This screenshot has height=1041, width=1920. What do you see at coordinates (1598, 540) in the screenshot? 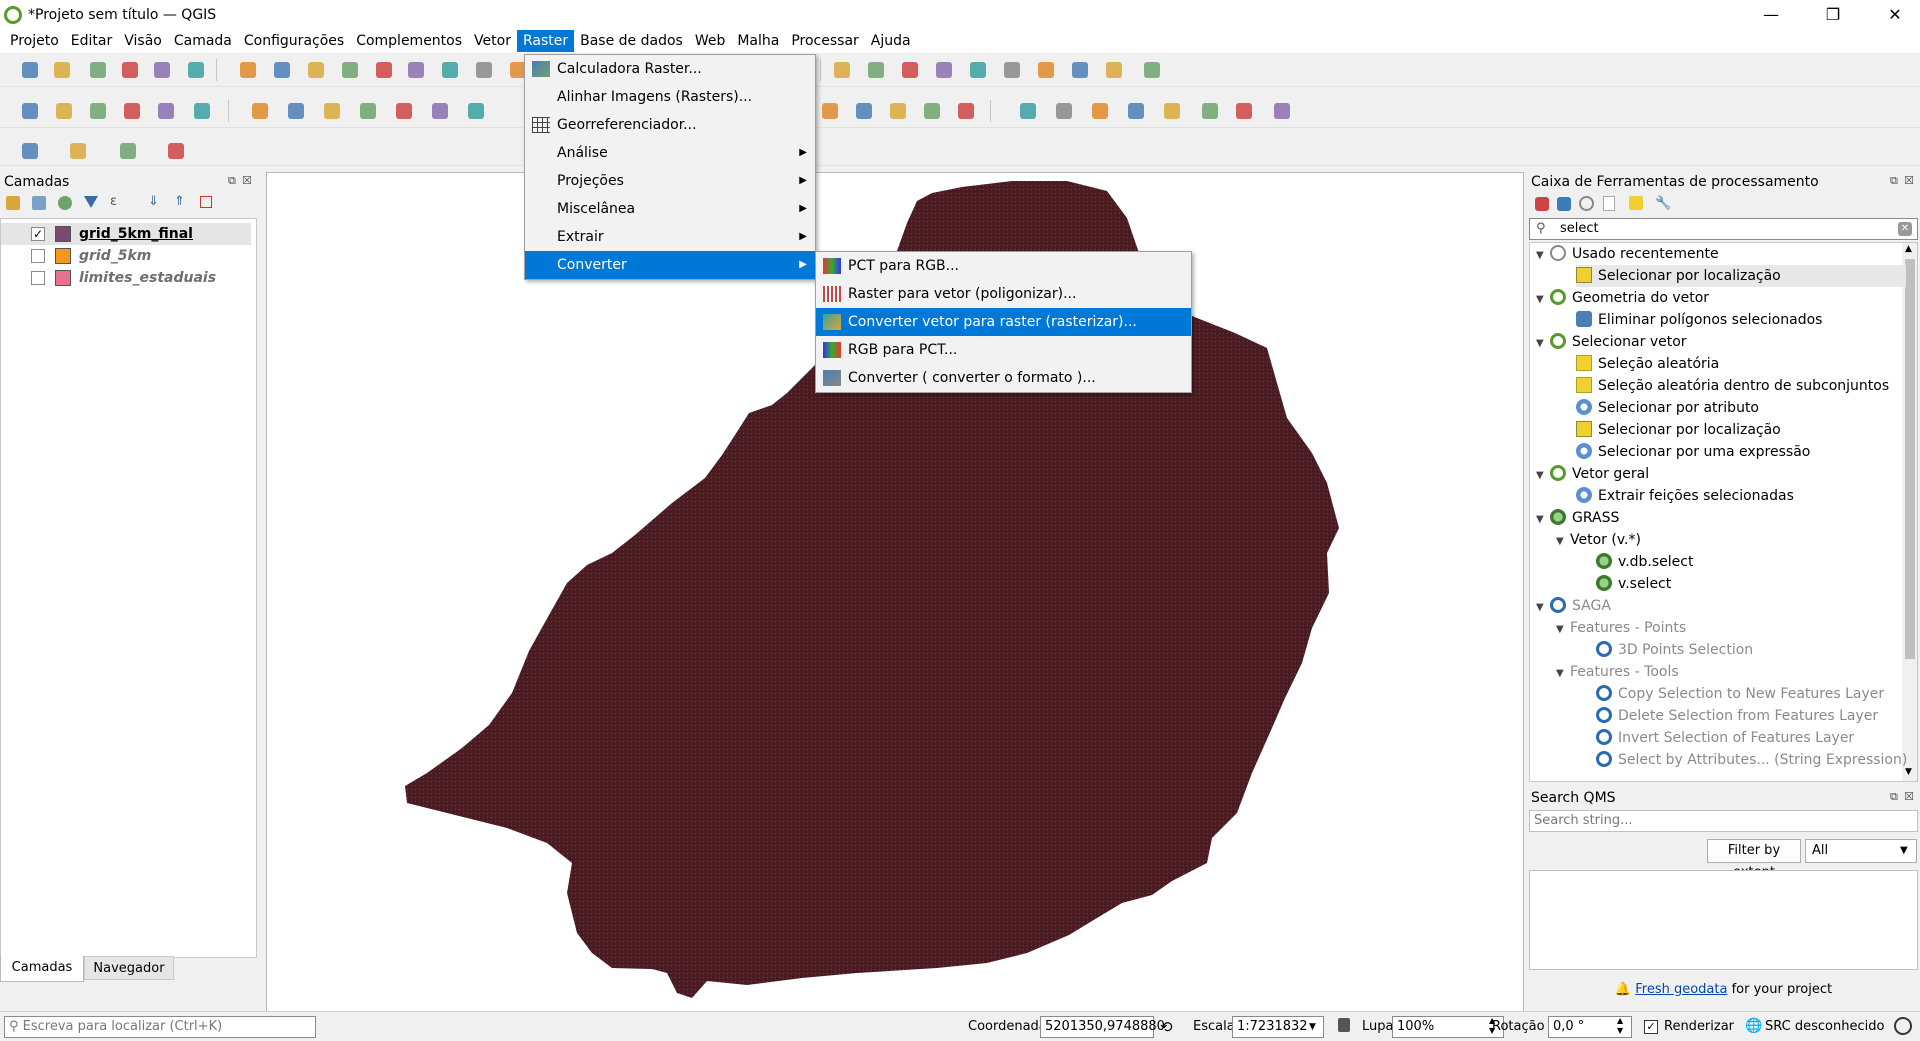
I see `toolbox-algorithm: ▼ Vetor (v.*)` at bounding box center [1598, 540].